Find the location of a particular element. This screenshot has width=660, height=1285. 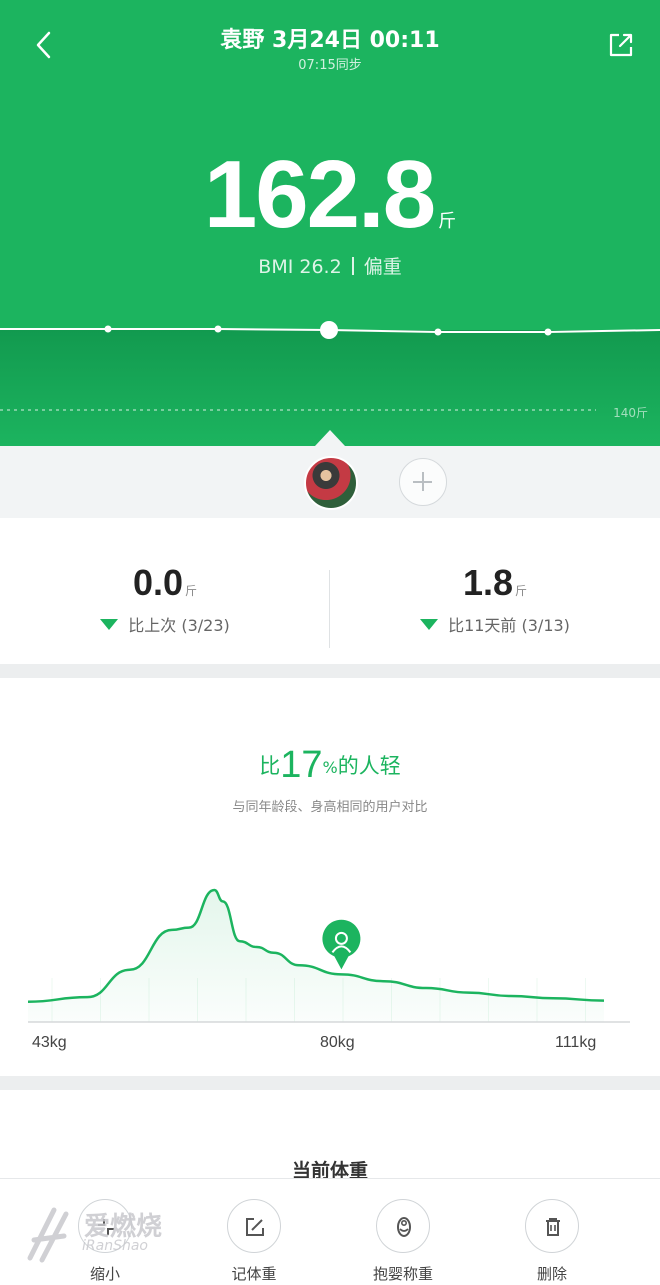

baby-weigh-label: 抱婴称重 is located at coordinates (402, 1274).